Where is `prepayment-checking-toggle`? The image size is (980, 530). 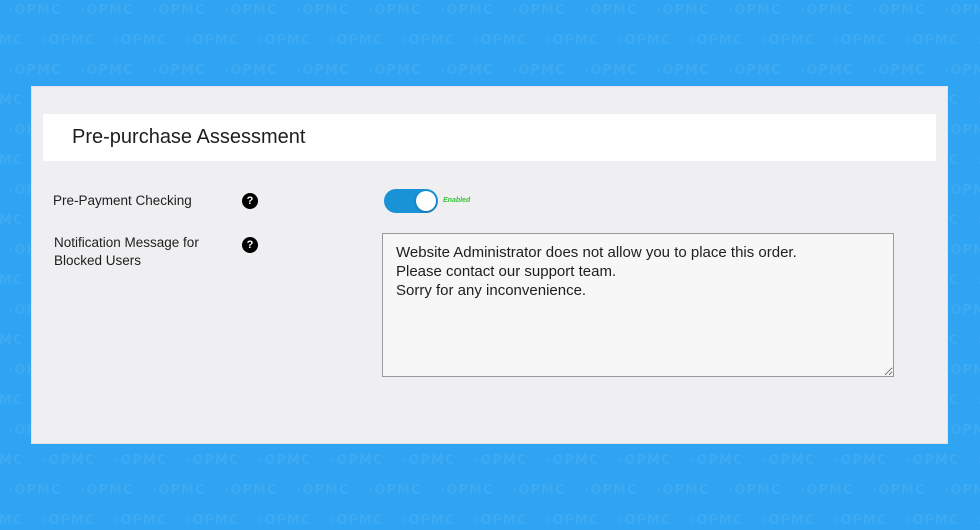
prepayment-checking-toggle is located at coordinates (411, 201).